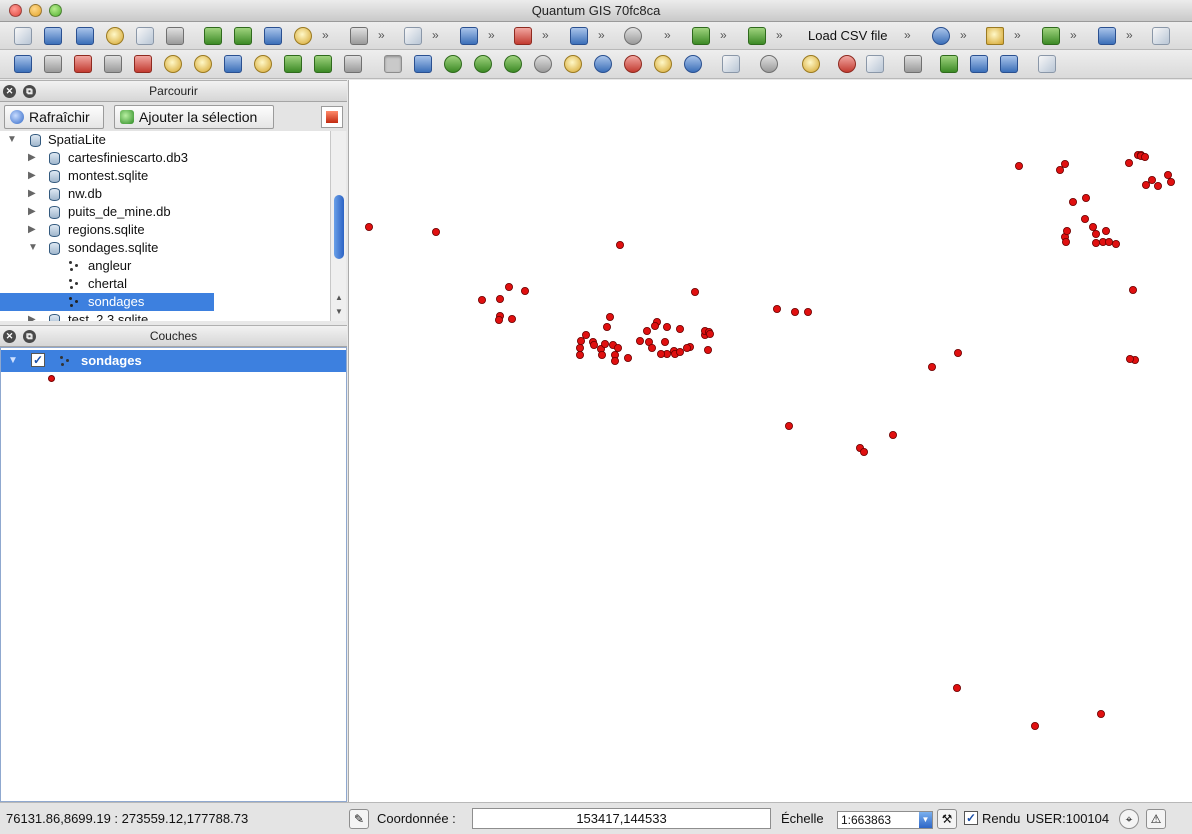  I want to click on xy-coordinates-icon, so click(353, 64).